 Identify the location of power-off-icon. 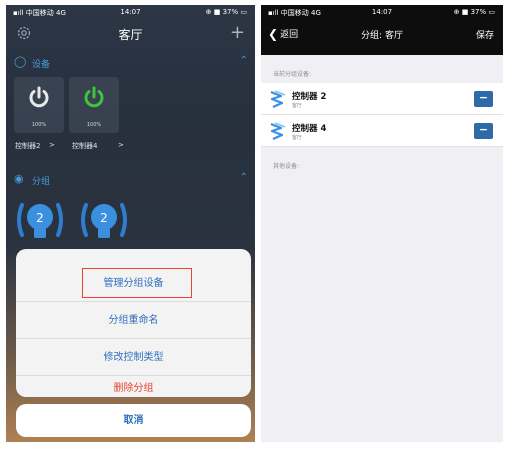
(39, 97).